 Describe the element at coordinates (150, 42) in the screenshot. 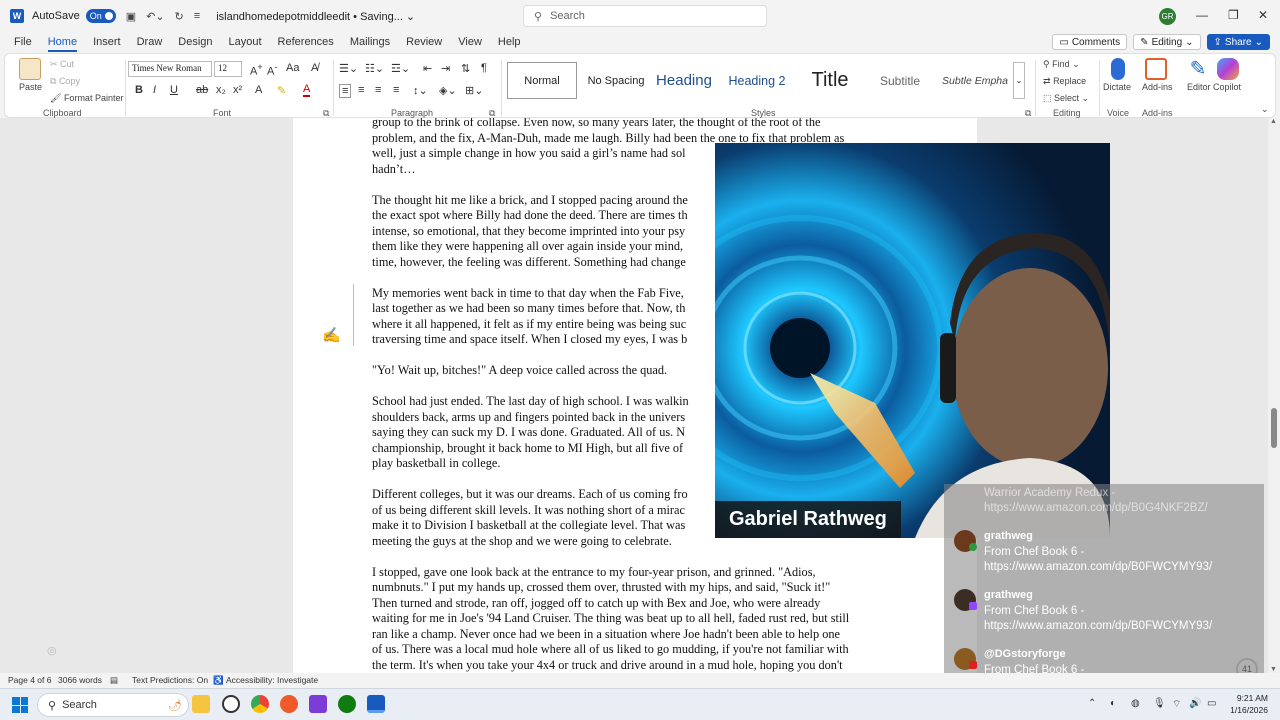

I see `tab-draw: Draw` at that location.